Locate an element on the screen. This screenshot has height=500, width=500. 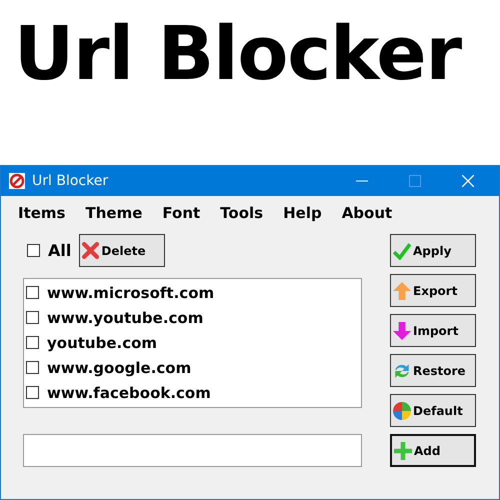
action-button: Restore is located at coordinates (433, 370).